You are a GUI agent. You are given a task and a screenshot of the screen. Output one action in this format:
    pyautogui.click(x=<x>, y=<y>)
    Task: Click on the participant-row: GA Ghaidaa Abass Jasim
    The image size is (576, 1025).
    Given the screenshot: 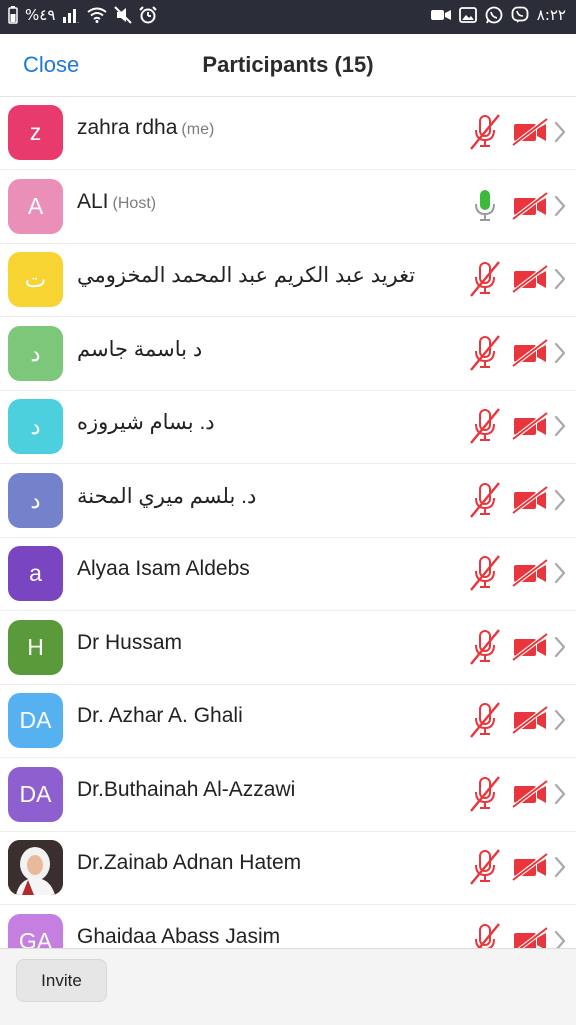 What is the action you would take?
    pyautogui.click(x=288, y=927)
    